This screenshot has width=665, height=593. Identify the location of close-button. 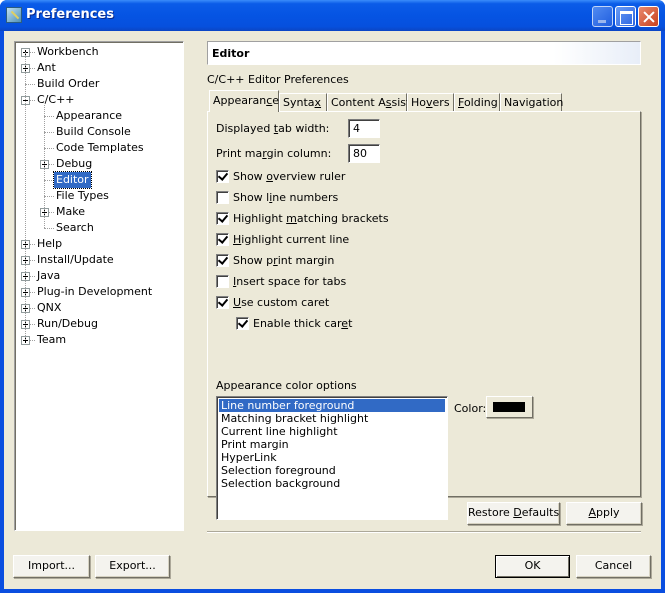
(648, 16).